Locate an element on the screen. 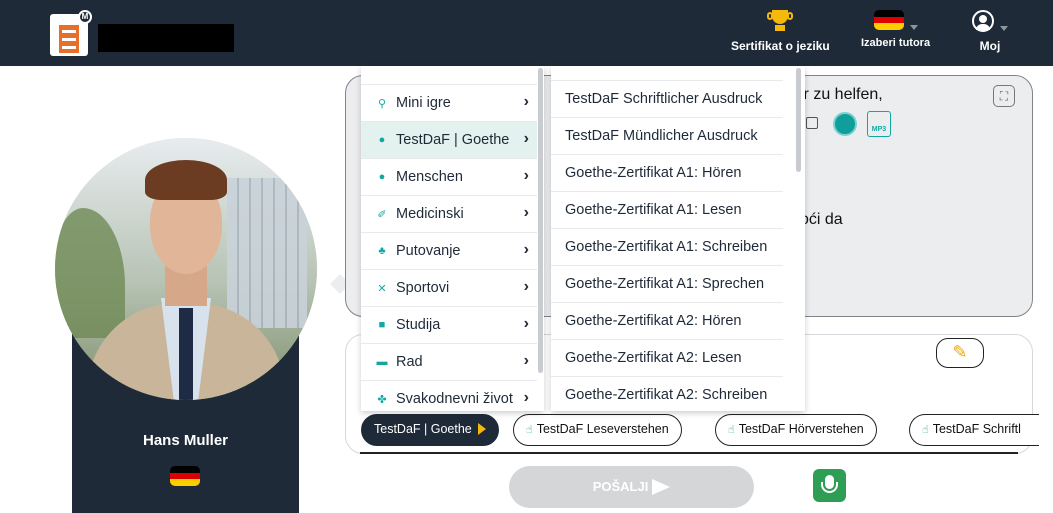 The image size is (1053, 513). profile-label: Moj is located at coordinates (990, 46).